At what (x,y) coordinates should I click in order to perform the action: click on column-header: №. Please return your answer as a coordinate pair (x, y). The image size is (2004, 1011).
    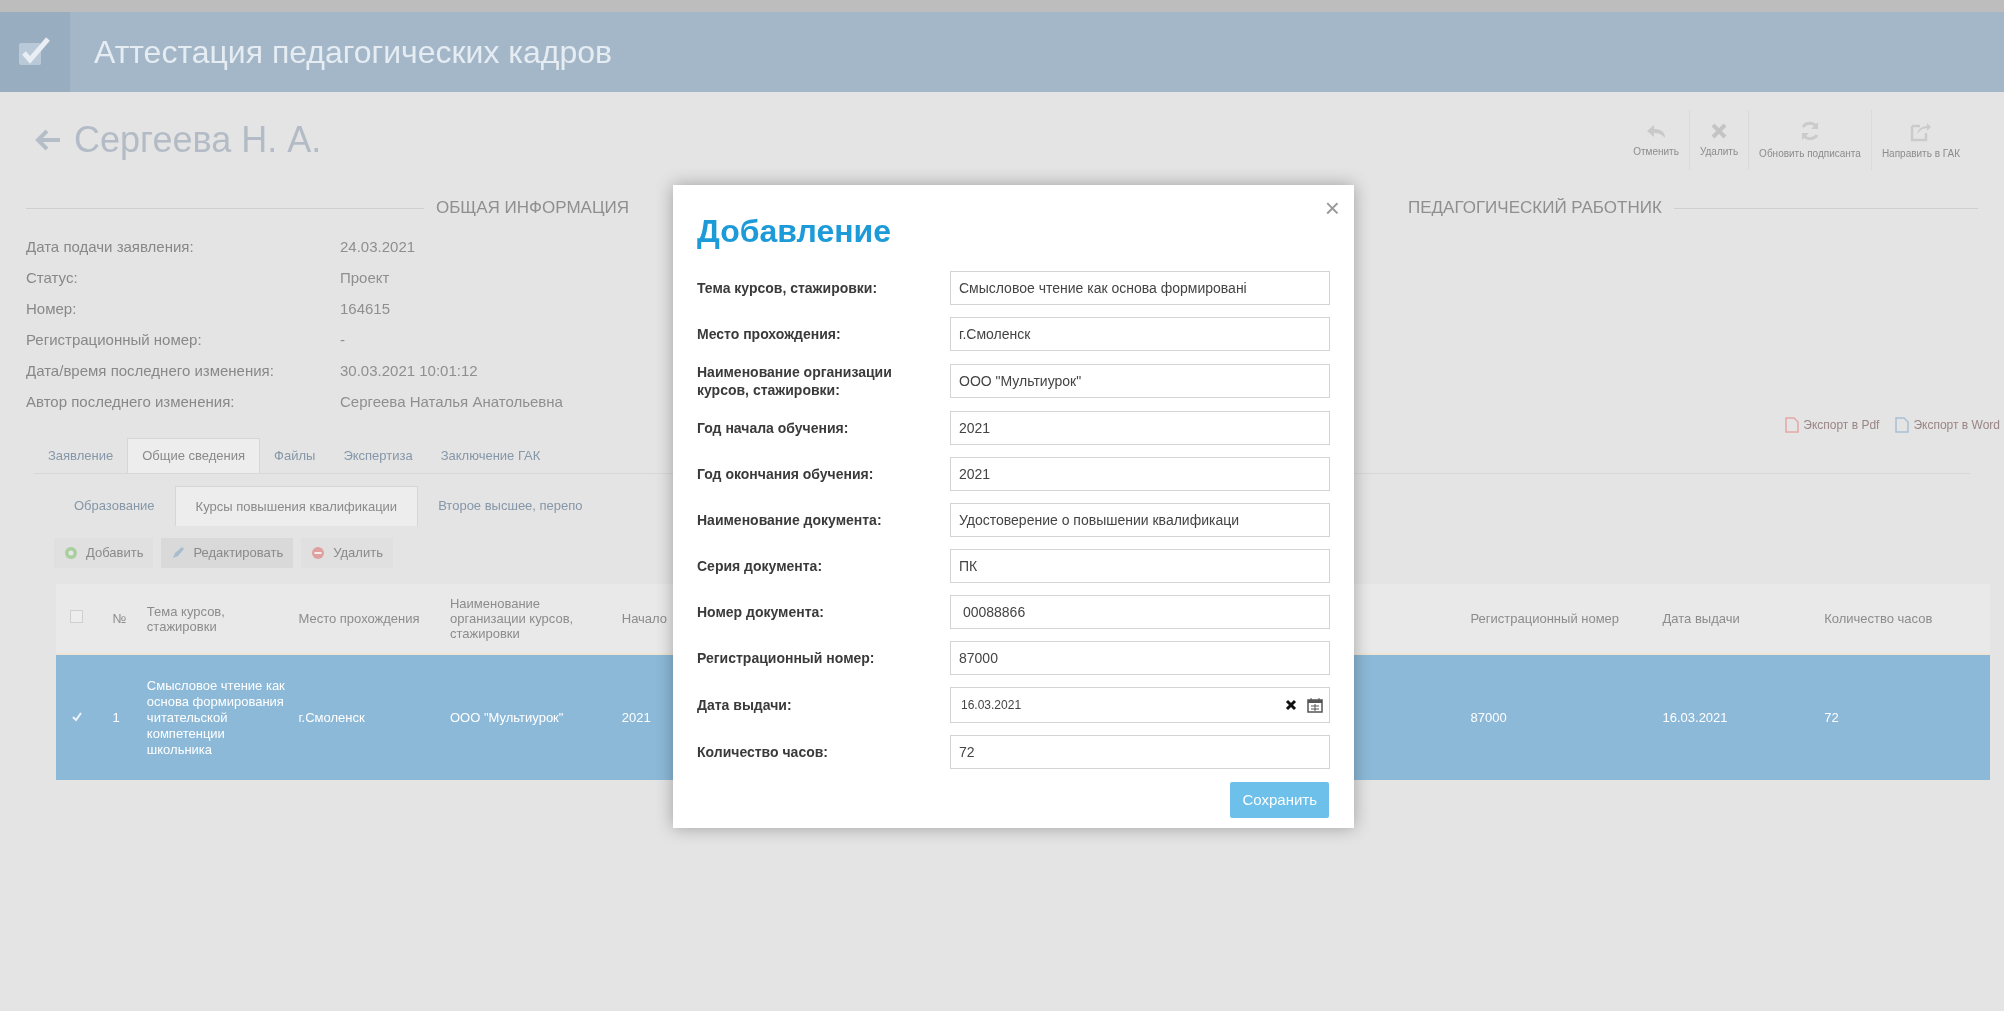
    Looking at the image, I should click on (123, 618).